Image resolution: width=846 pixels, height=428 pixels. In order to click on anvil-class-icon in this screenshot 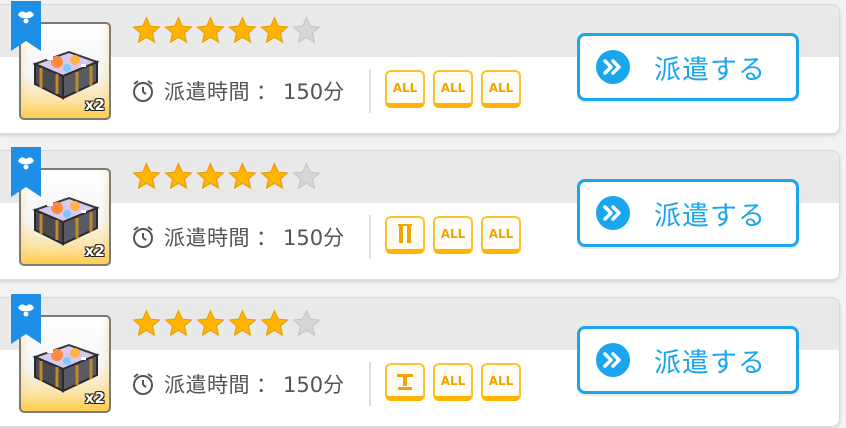, I will do `click(405, 381)`.